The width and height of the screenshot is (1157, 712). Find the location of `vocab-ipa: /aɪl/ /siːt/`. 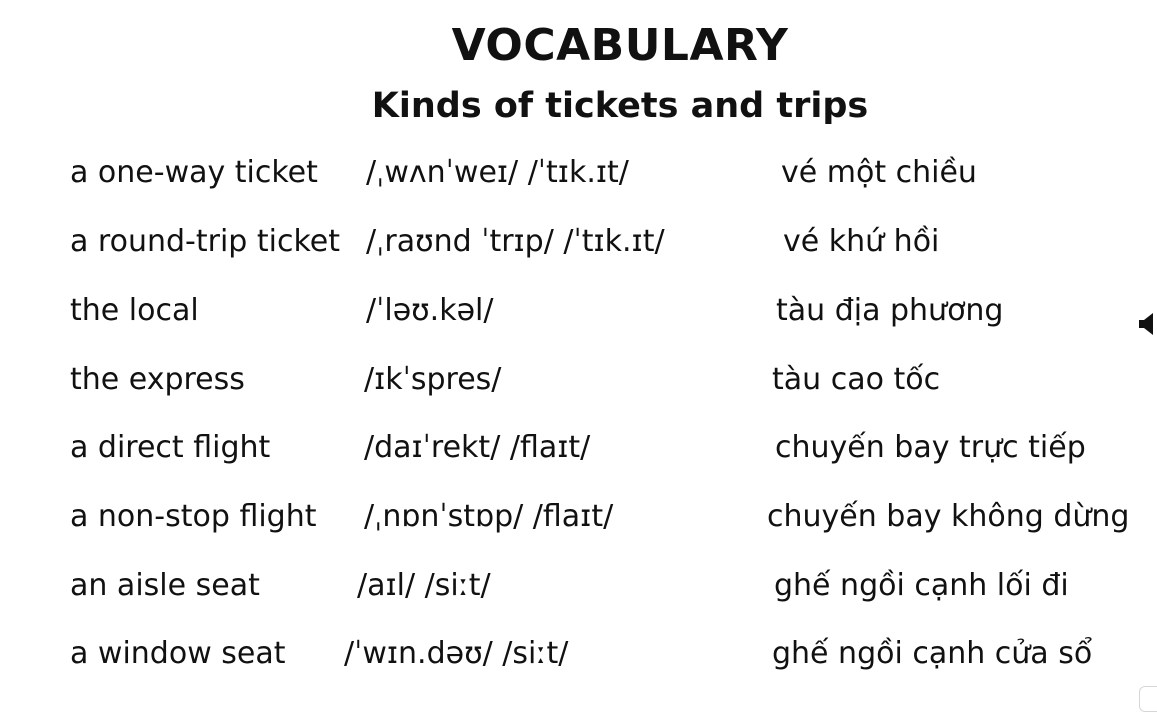

vocab-ipa: /aɪl/ /siːt/ is located at coordinates (424, 585).